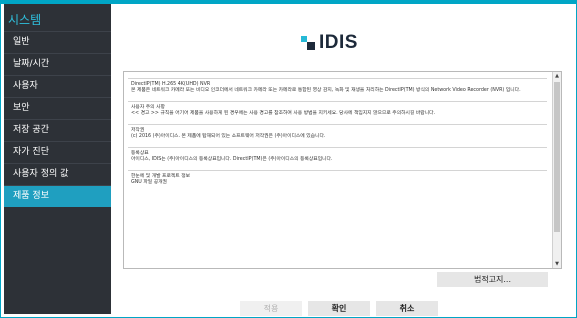 This screenshot has height=318, width=577. Describe the element at coordinates (339, 308) in the screenshot. I see `ok-button: 확인` at that location.